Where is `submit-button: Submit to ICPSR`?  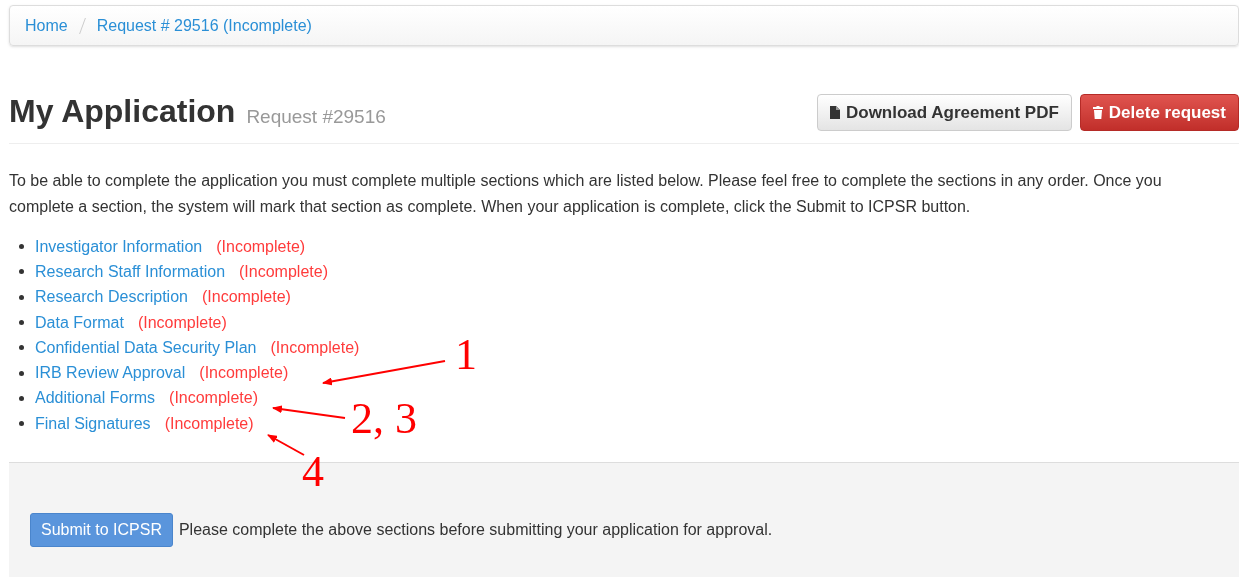
submit-button: Submit to ICPSR is located at coordinates (101, 530).